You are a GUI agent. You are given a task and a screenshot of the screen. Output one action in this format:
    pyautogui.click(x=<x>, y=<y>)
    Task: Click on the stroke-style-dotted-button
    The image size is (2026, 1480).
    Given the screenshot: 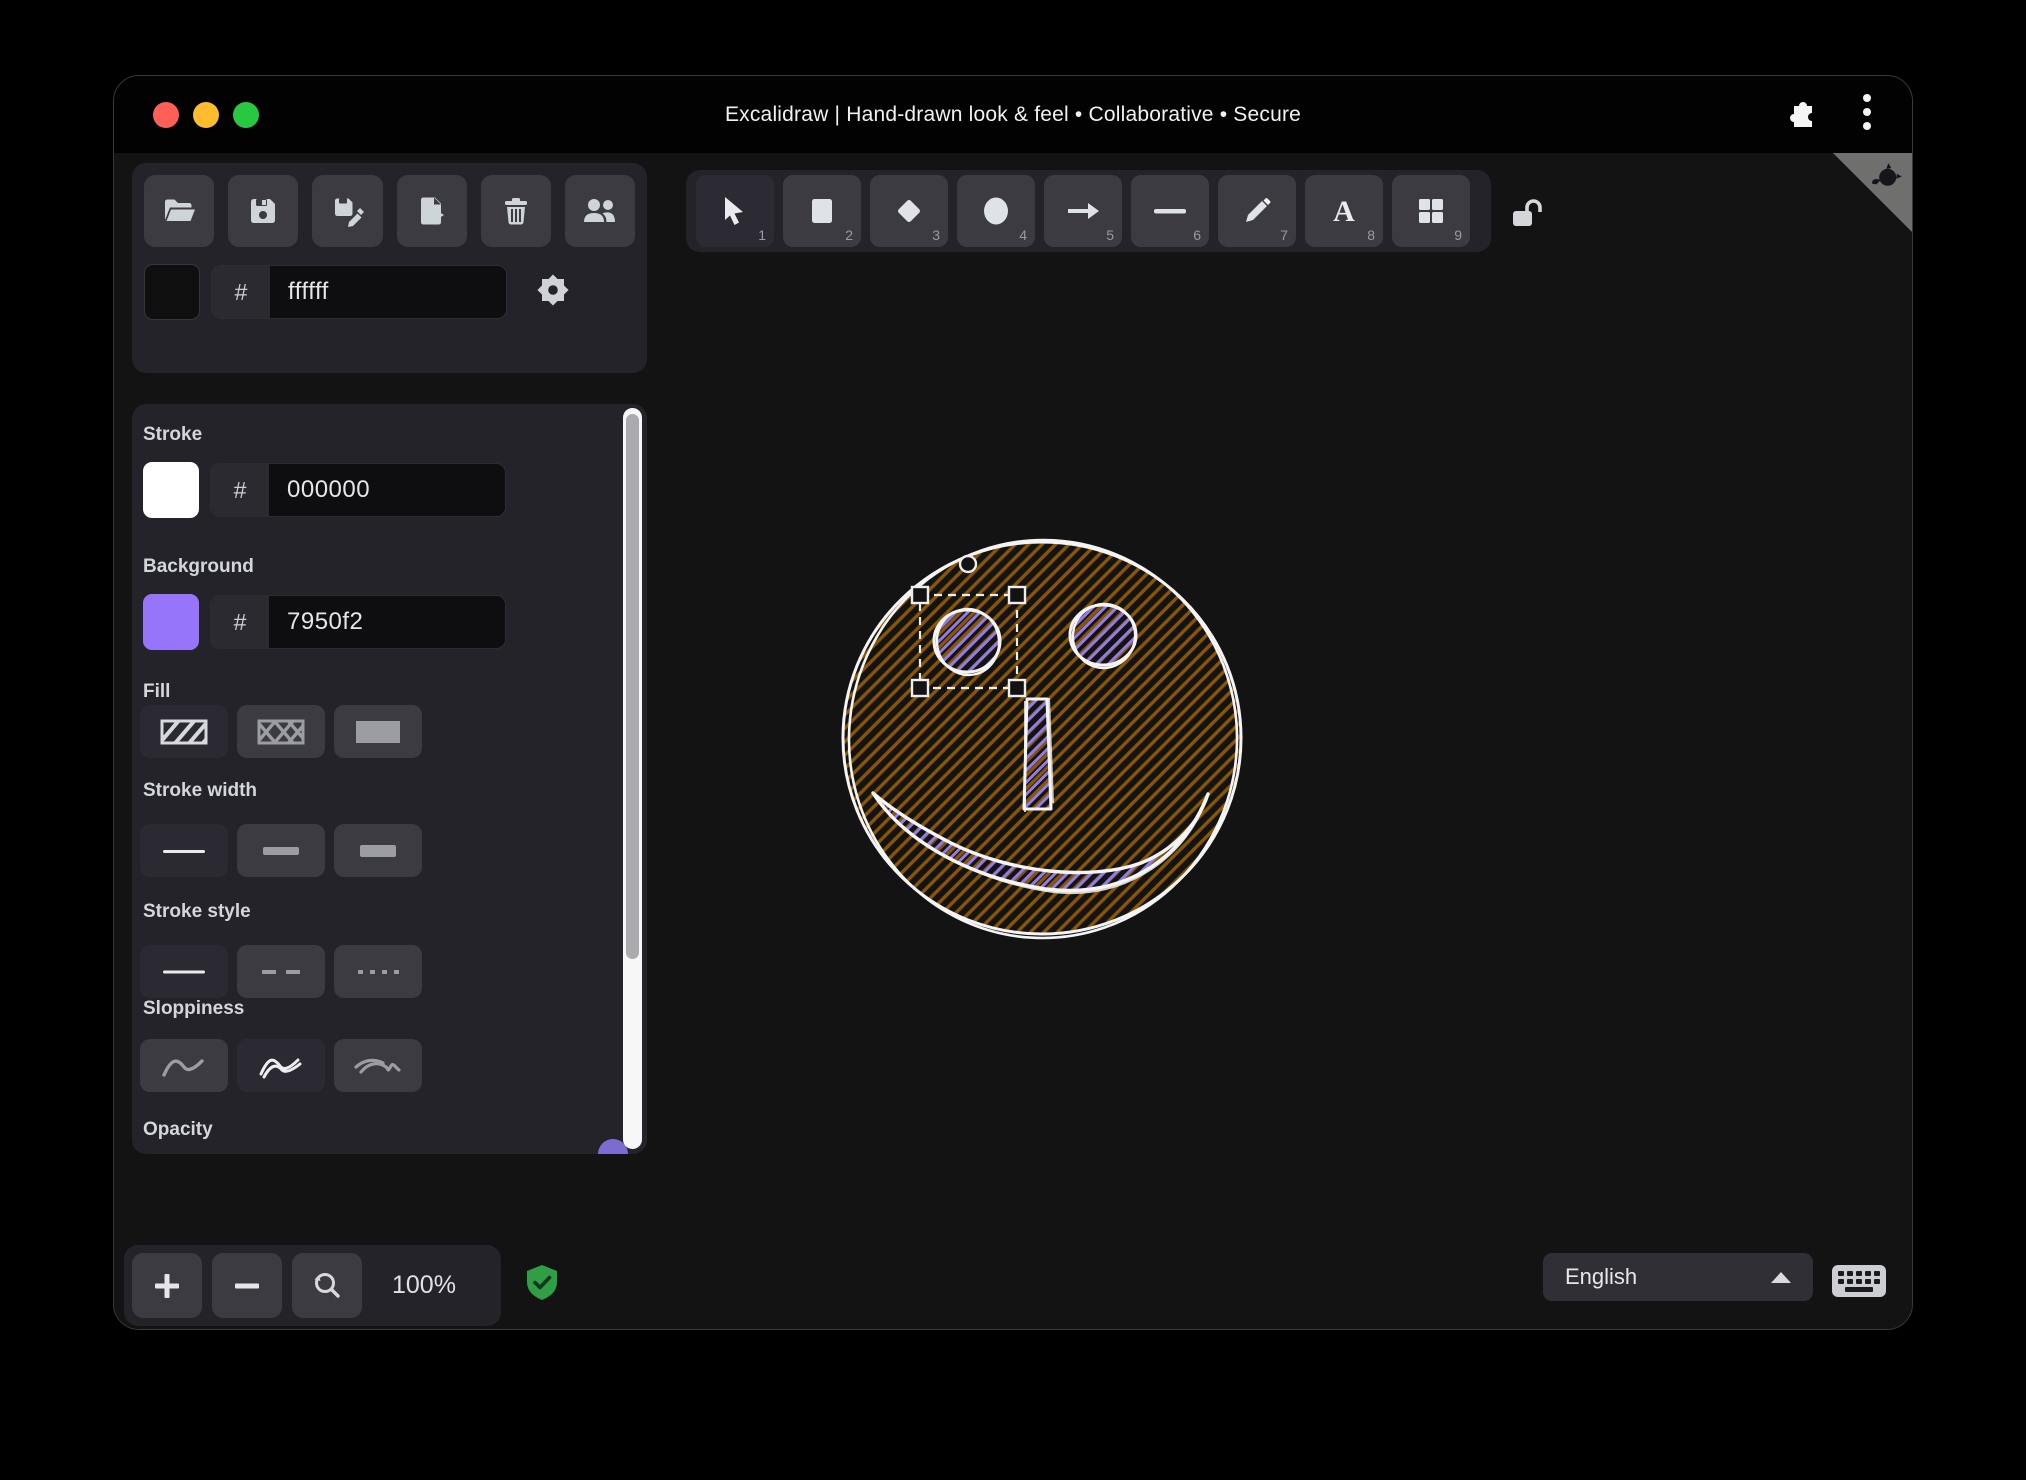 What is the action you would take?
    pyautogui.click(x=378, y=971)
    